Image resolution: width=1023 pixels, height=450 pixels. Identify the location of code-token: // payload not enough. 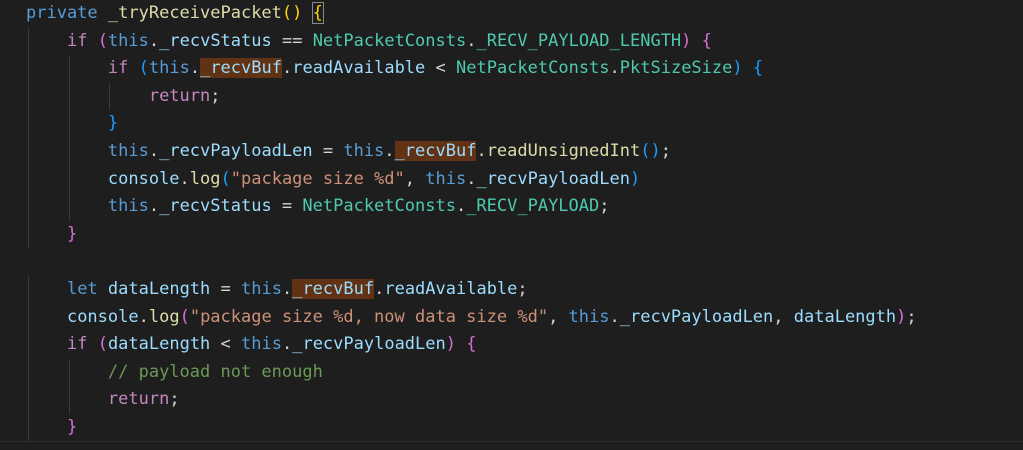
(215, 371).